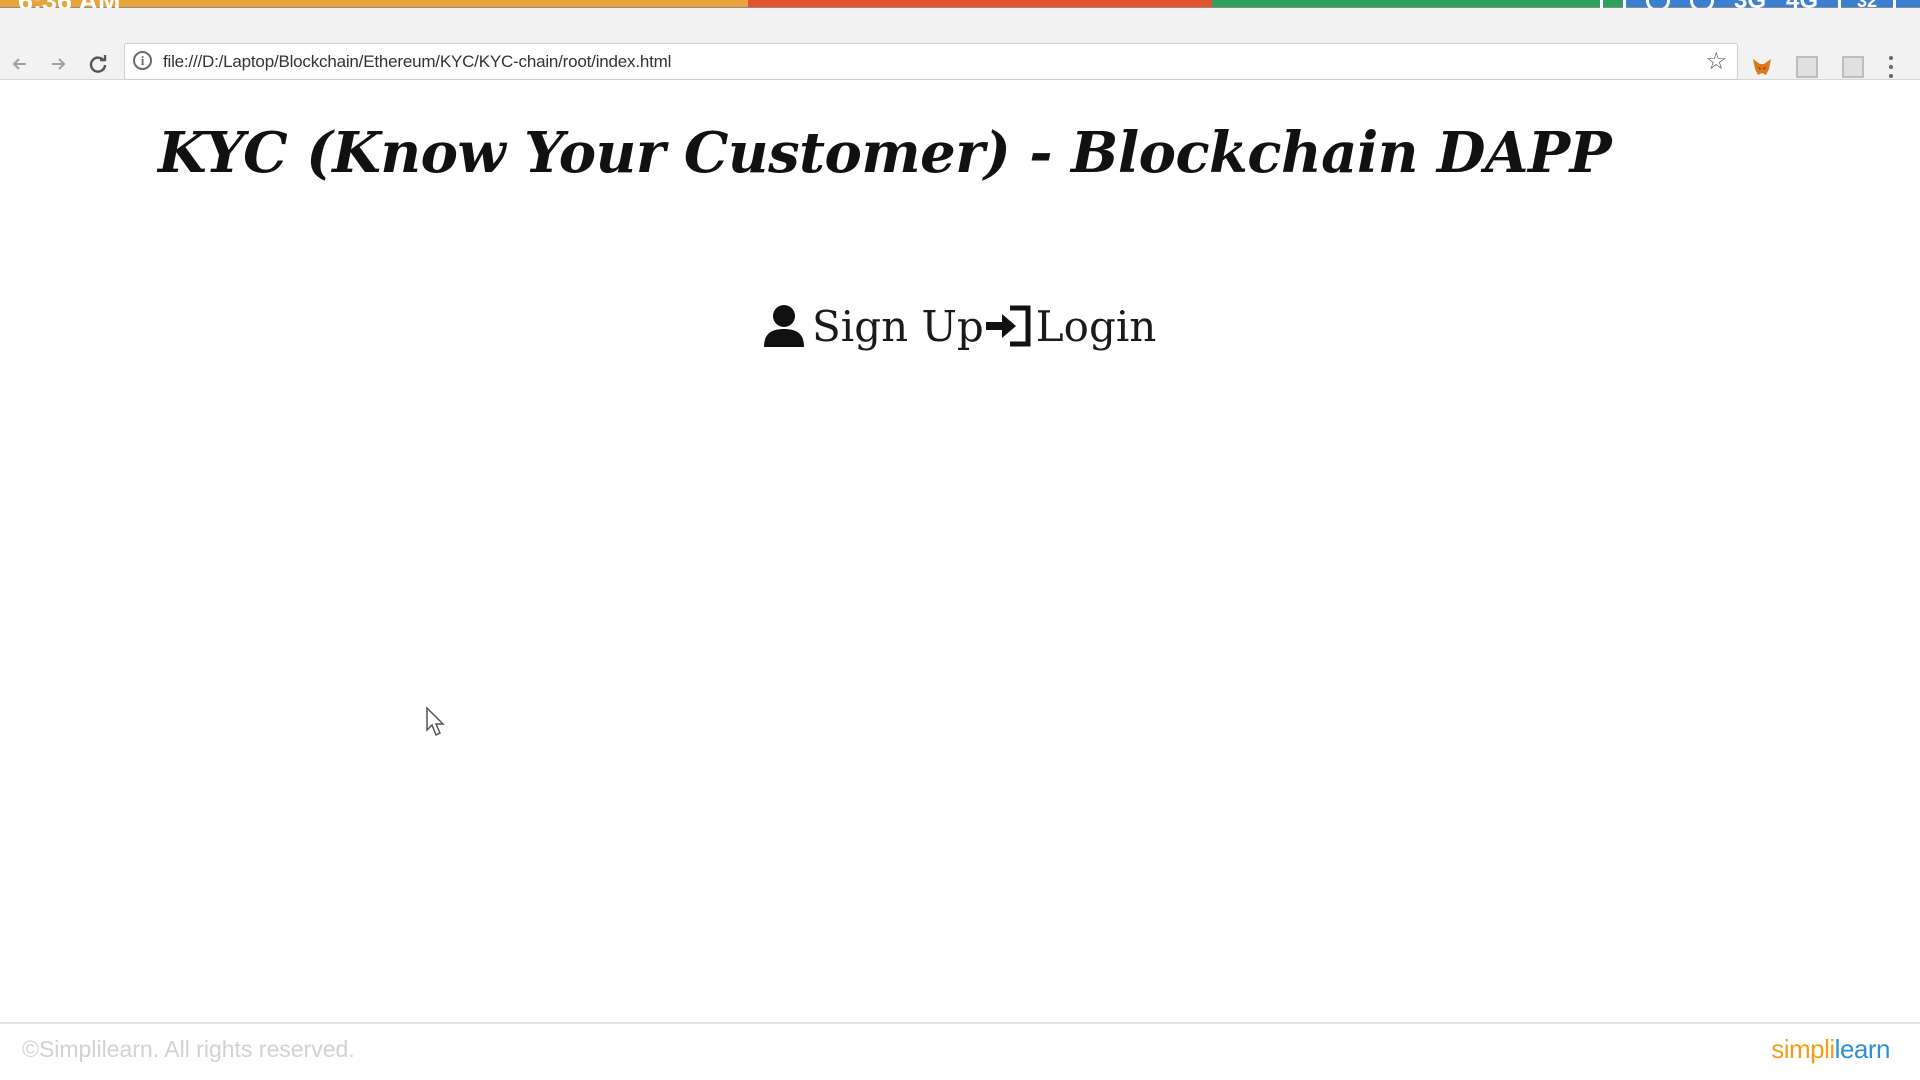 This screenshot has height=1080, width=1920. I want to click on logo-part-2: learn, so click(1862, 1049).